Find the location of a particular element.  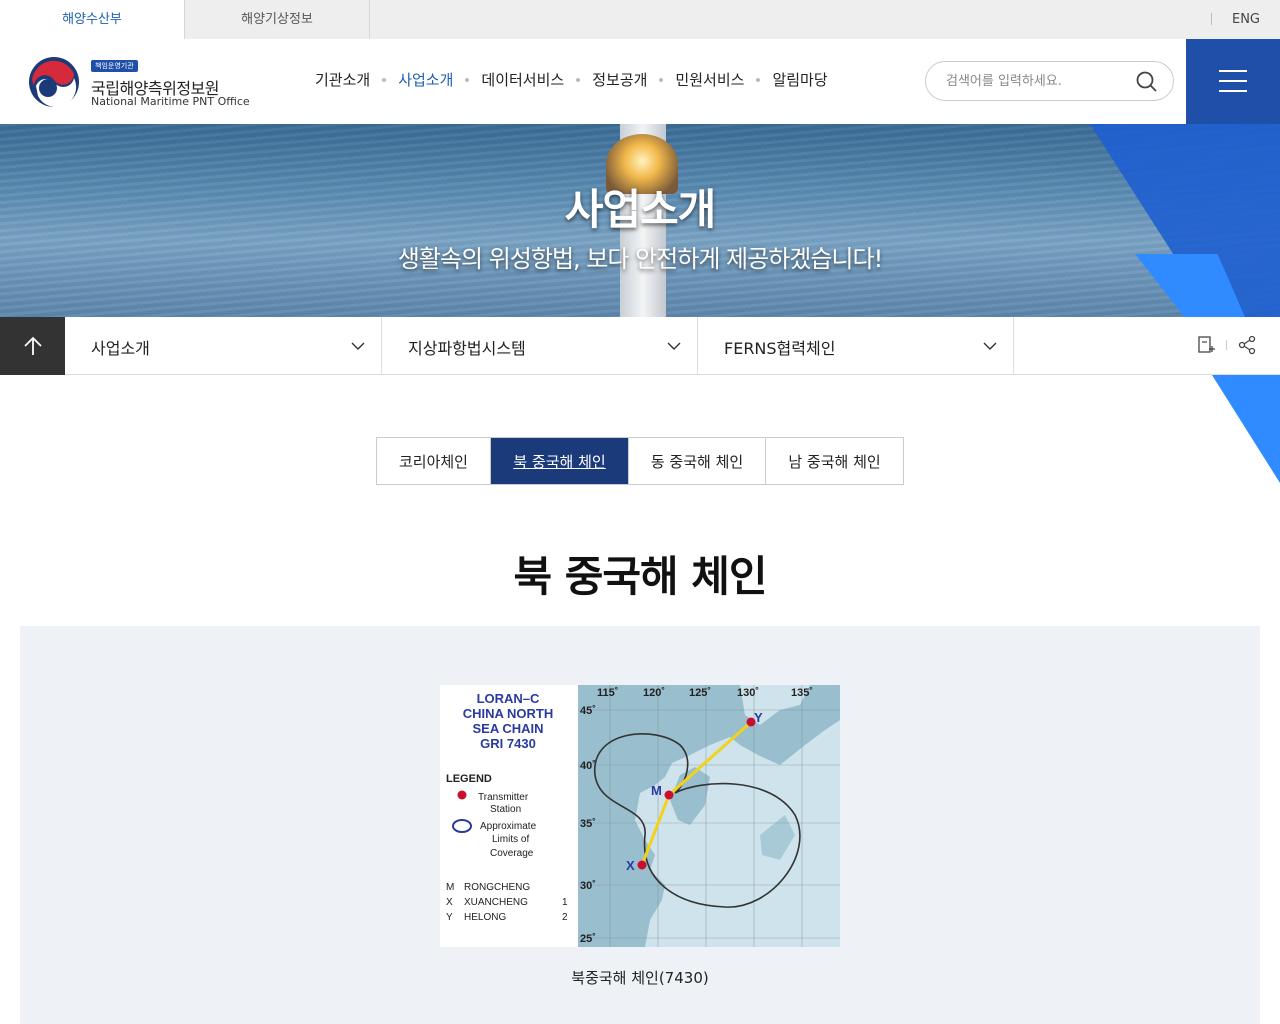

legend-text: Station is located at coordinates (505, 809).